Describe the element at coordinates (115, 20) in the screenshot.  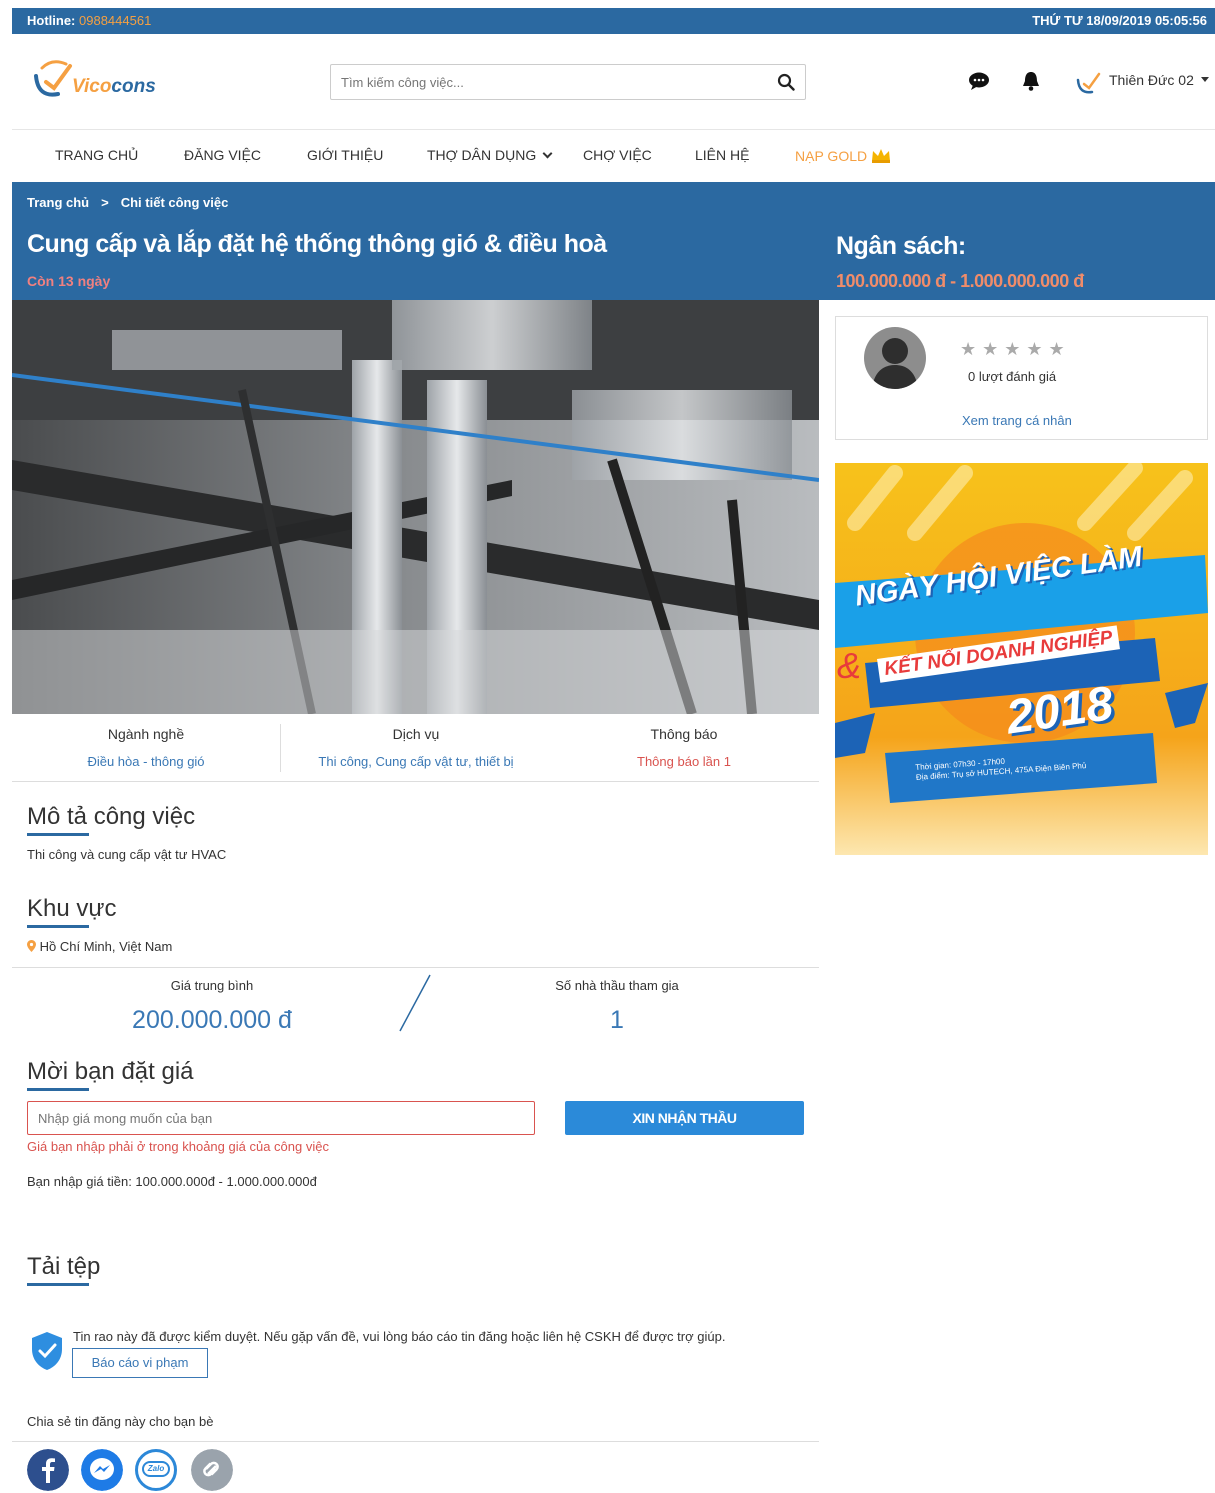
I see `hotline-number: 0988444561` at that location.